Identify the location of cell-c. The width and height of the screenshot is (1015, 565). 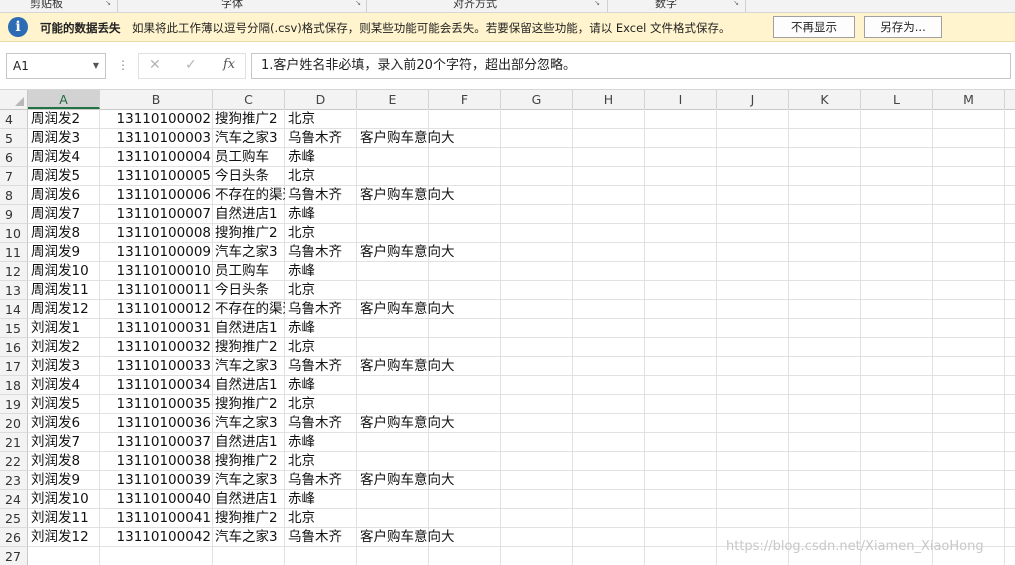
(250, 556).